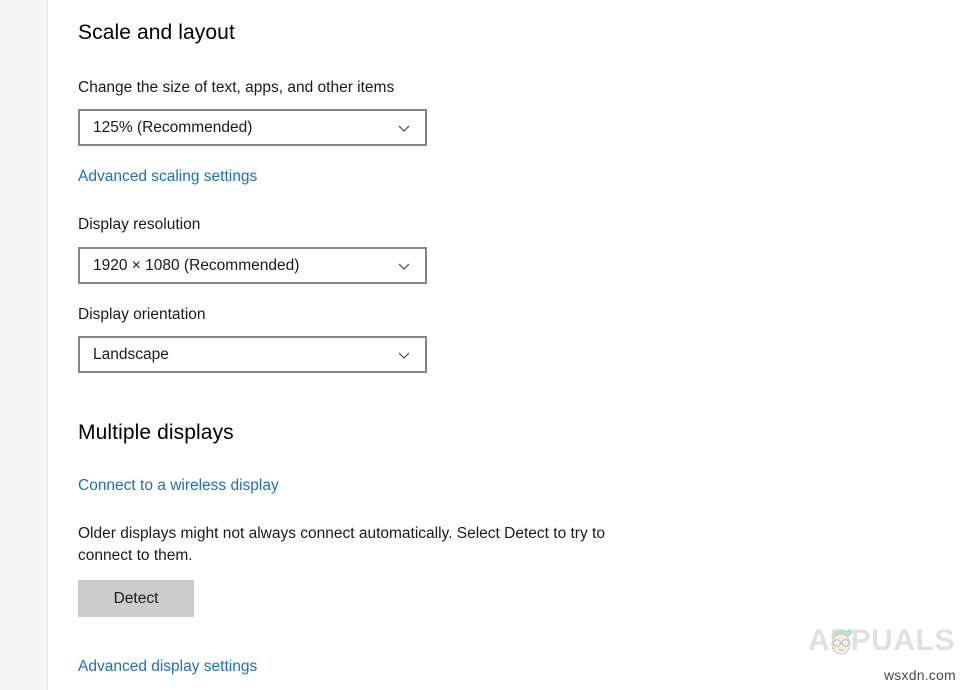 The width and height of the screenshot is (976, 690). What do you see at coordinates (156, 32) in the screenshot?
I see `scale-and-layout-heading: Scale and layout` at bounding box center [156, 32].